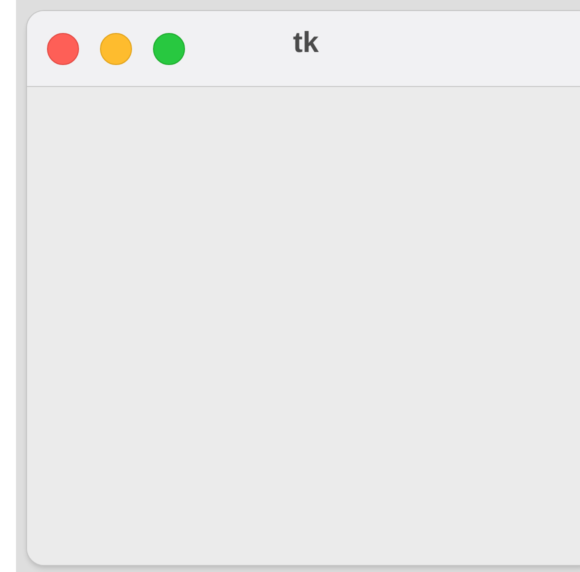  What do you see at coordinates (63, 48) in the screenshot?
I see `close-button` at bounding box center [63, 48].